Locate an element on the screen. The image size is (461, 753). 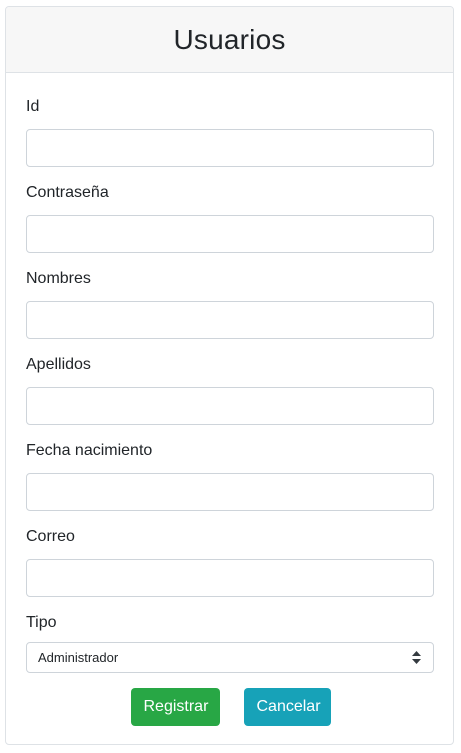
field-group-last-names: Apellidos is located at coordinates (230, 389).